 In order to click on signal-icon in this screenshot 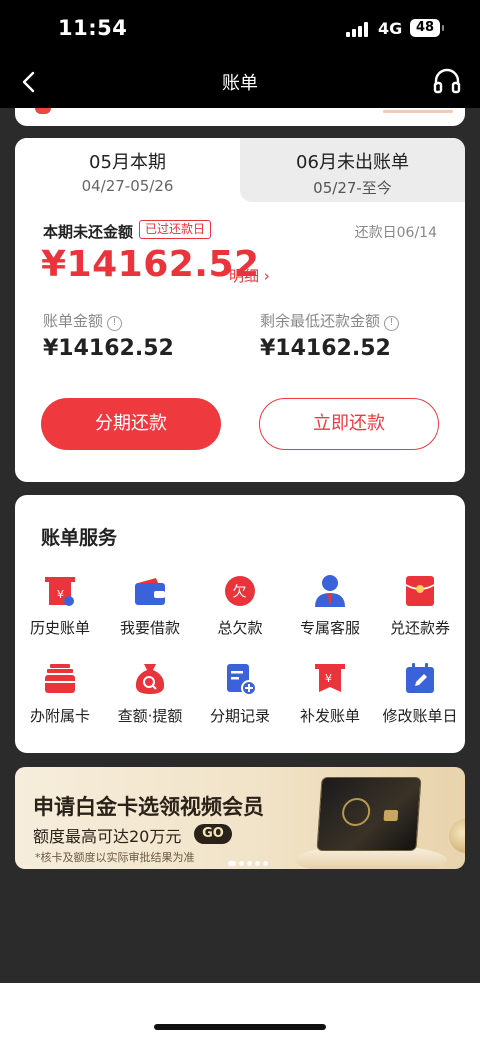, I will do `click(359, 29)`.